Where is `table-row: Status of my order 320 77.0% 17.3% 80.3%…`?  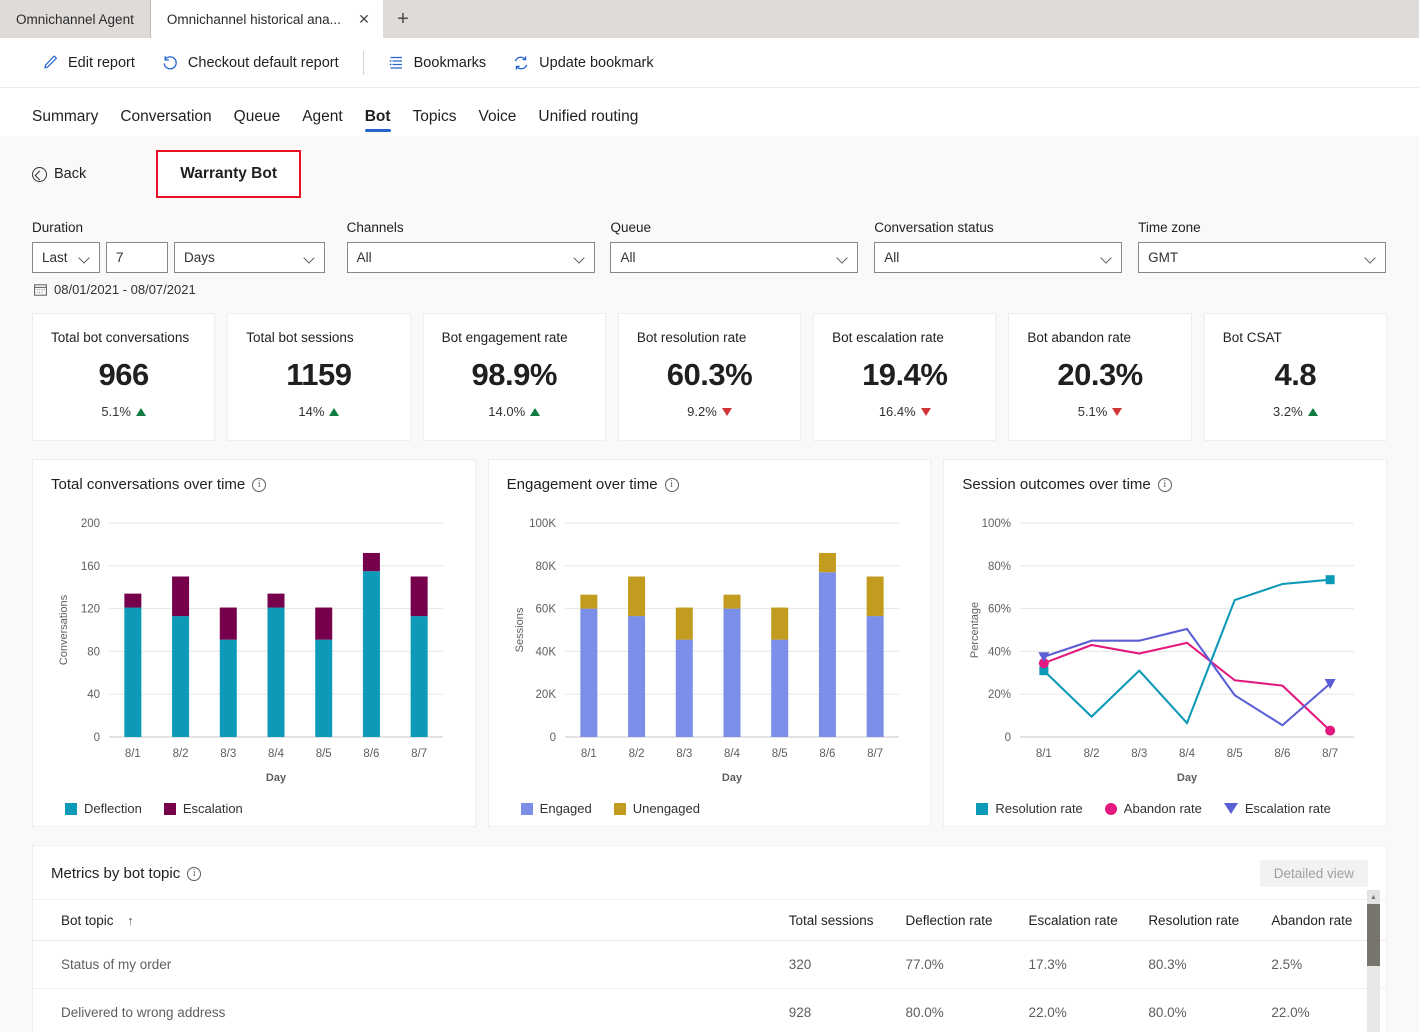 table-row: Status of my order 320 77.0% 17.3% 80.3%… is located at coordinates (709, 964).